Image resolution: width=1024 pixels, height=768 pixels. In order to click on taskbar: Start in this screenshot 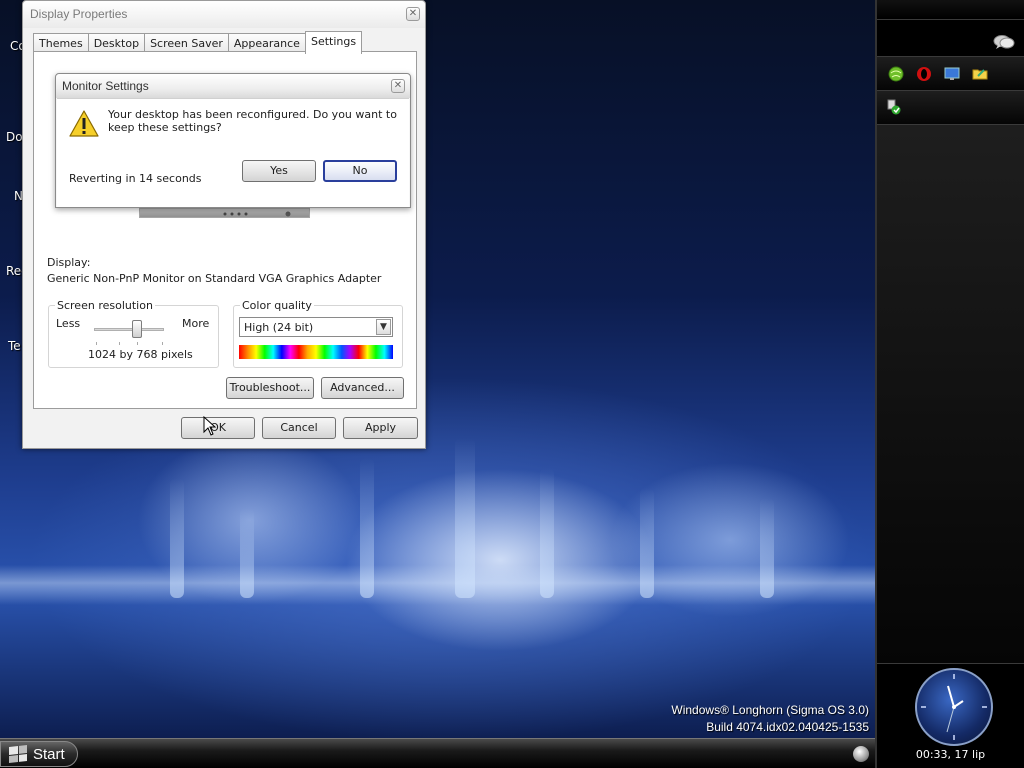, I will do `click(437, 753)`.